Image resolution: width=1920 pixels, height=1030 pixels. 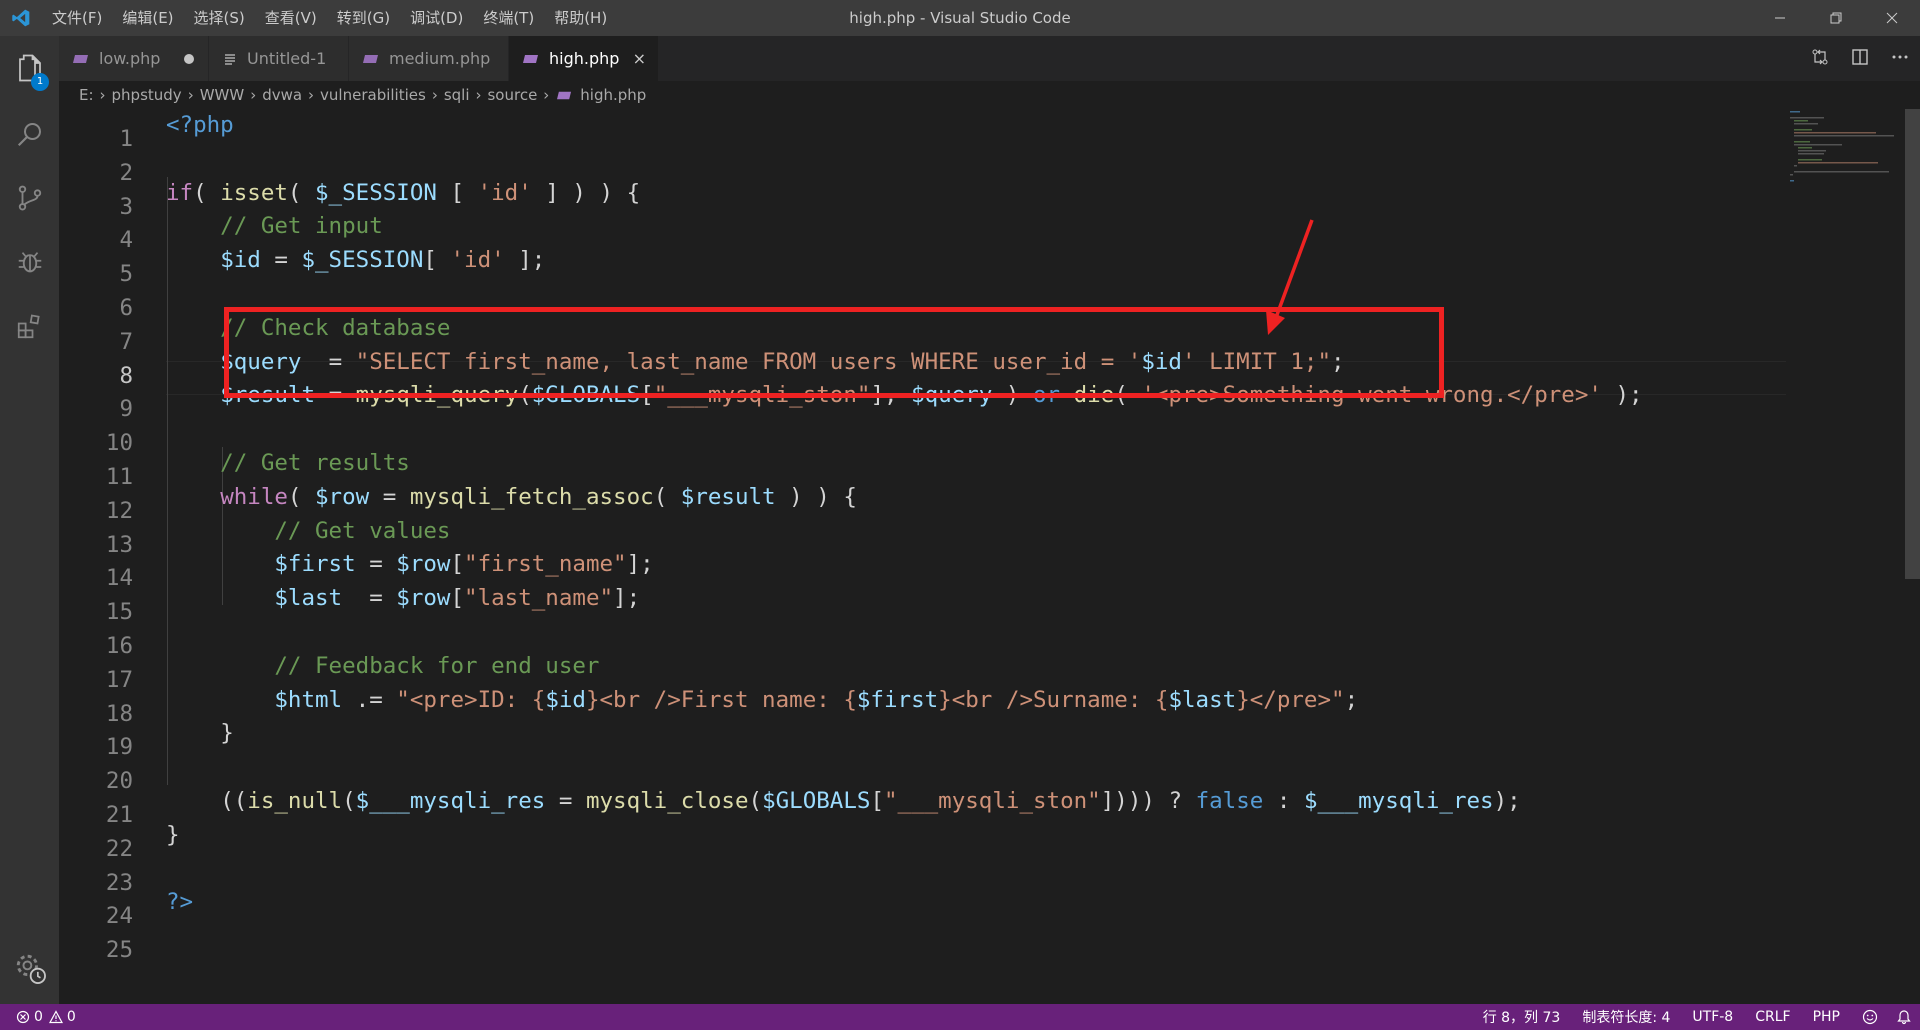 What do you see at coordinates (29, 328) in the screenshot?
I see `extensions-button` at bounding box center [29, 328].